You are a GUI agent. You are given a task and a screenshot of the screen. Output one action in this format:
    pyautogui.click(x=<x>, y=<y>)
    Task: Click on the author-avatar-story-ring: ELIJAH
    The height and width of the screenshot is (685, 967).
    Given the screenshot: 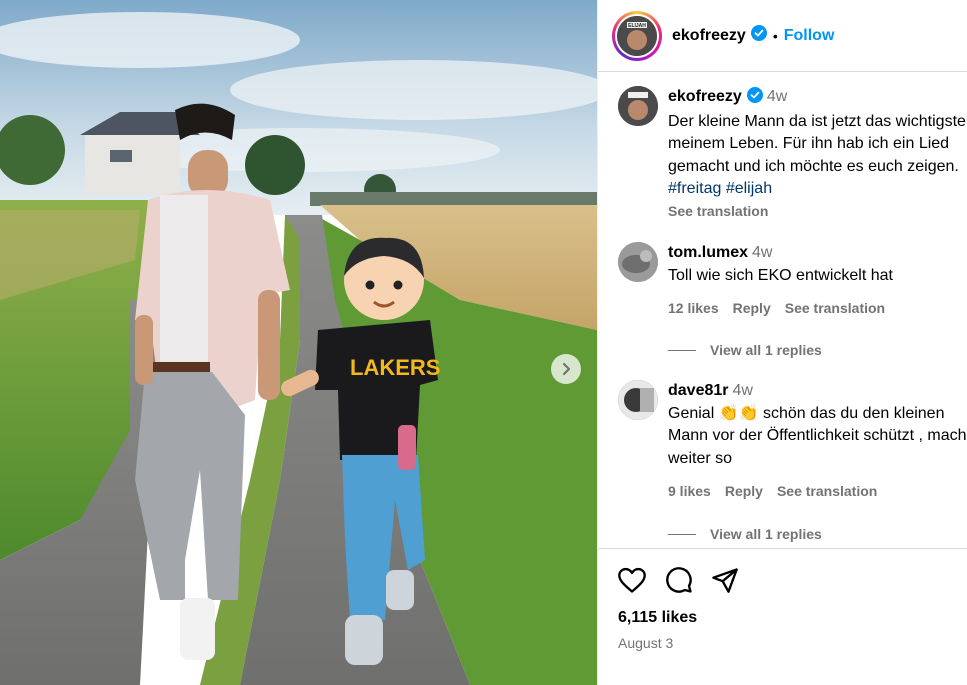 What is the action you would take?
    pyautogui.click(x=637, y=35)
    